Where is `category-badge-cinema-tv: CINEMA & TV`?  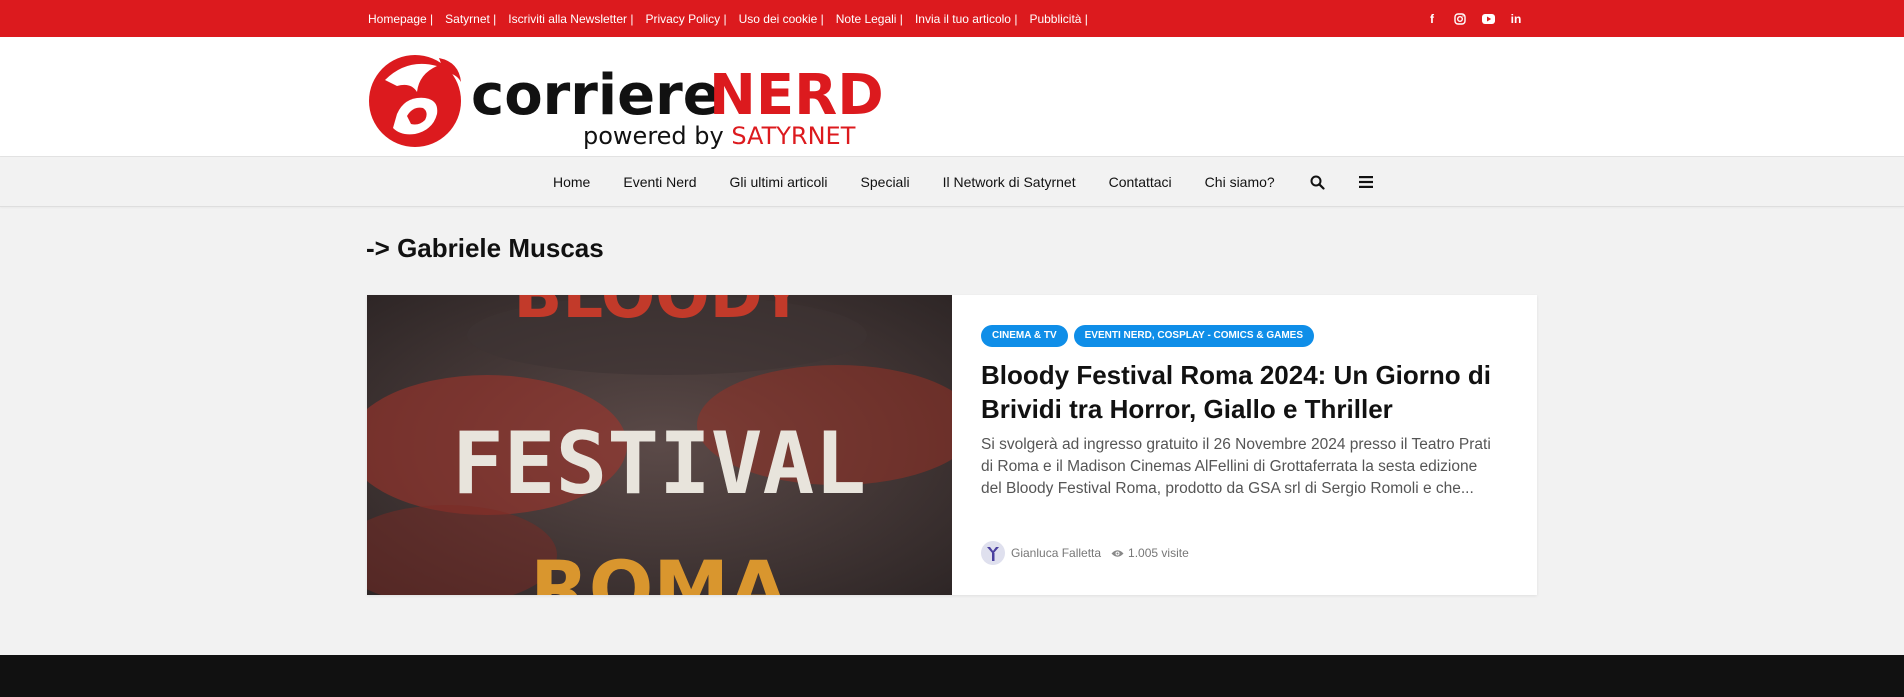
category-badge-cinema-tv: CINEMA & TV is located at coordinates (1024, 336).